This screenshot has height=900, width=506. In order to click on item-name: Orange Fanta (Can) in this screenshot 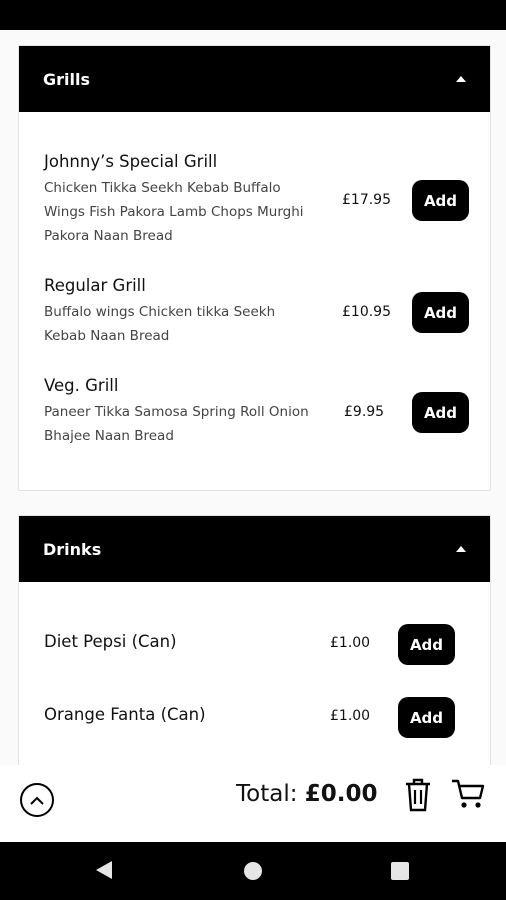, I will do `click(125, 714)`.